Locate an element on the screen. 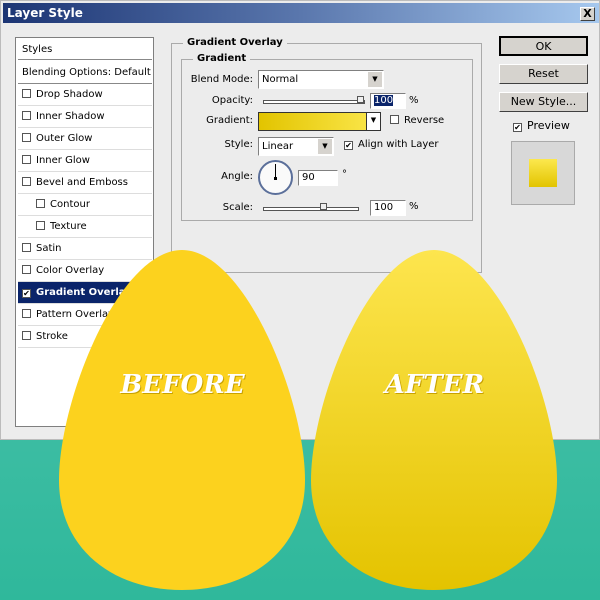  style-item-label: Inner Shadow is located at coordinates (70, 116).